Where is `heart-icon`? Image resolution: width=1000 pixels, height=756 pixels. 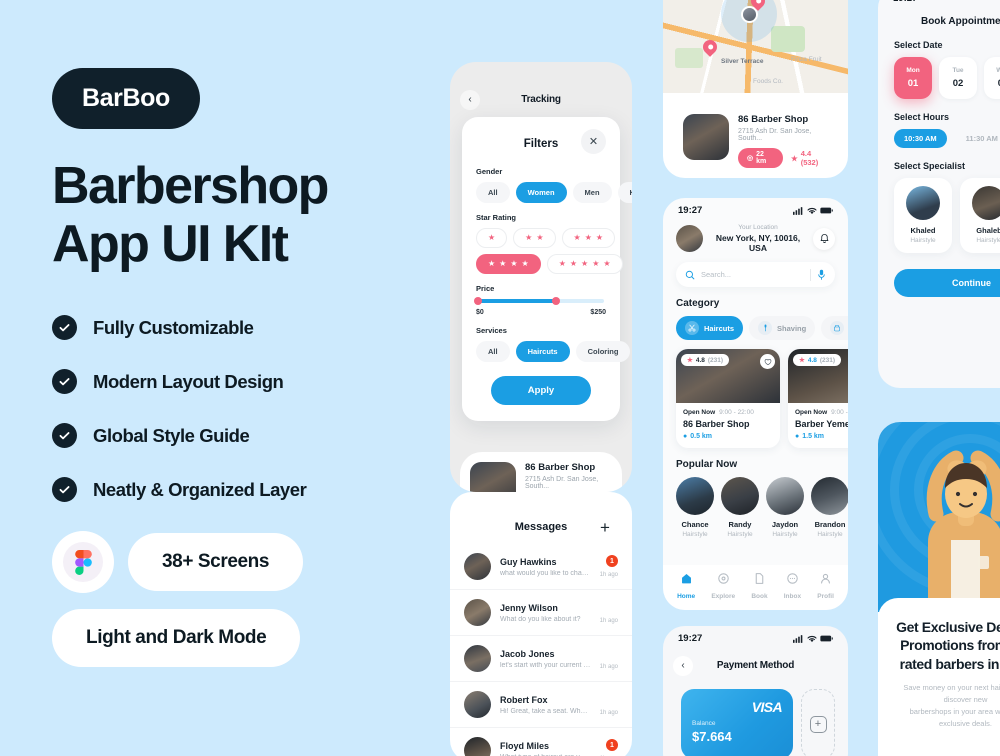 heart-icon is located at coordinates (767, 361).